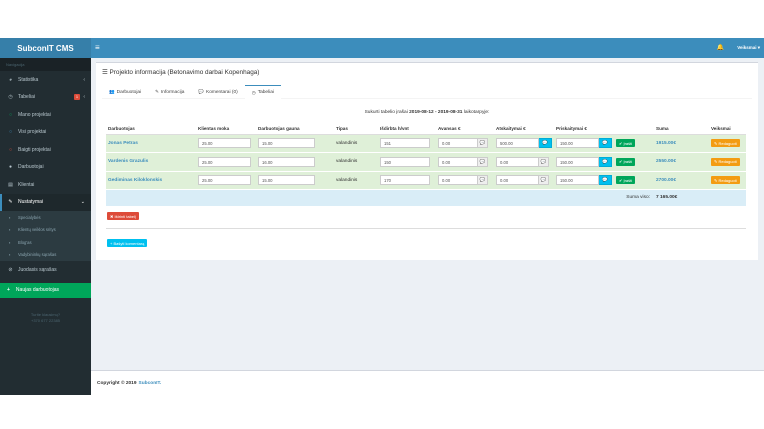 The width and height of the screenshot is (764, 429). Describe the element at coordinates (727, 129) in the screenshot. I see `col-header: Veiksmai` at that location.